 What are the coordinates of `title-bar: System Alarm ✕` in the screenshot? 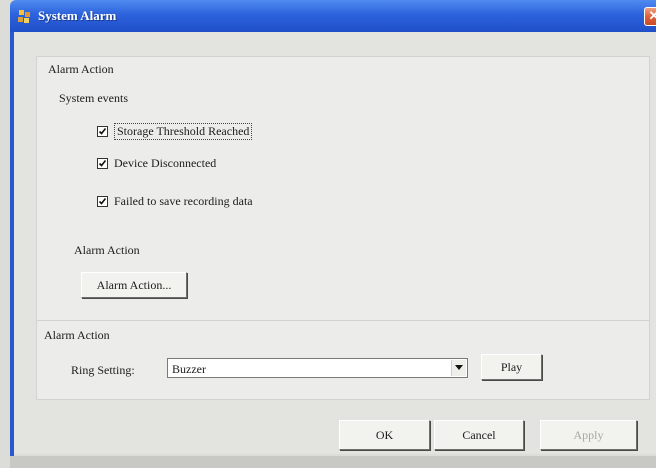 It's located at (333, 16).